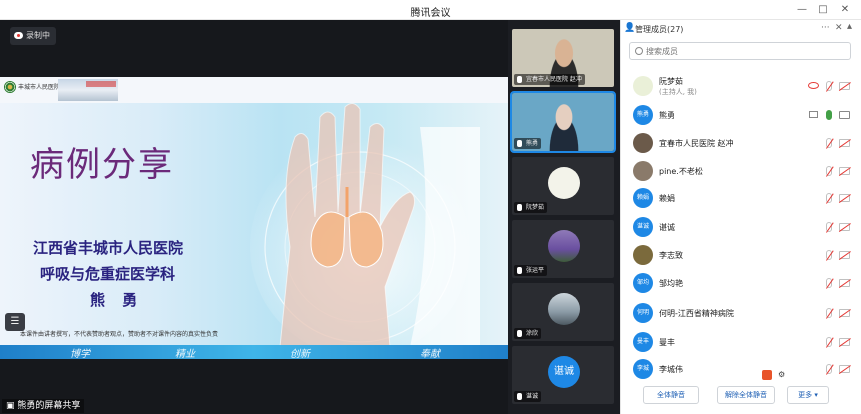  Describe the element at coordinates (564, 309) in the screenshot. I see `landscape-avatar-icon` at that location.